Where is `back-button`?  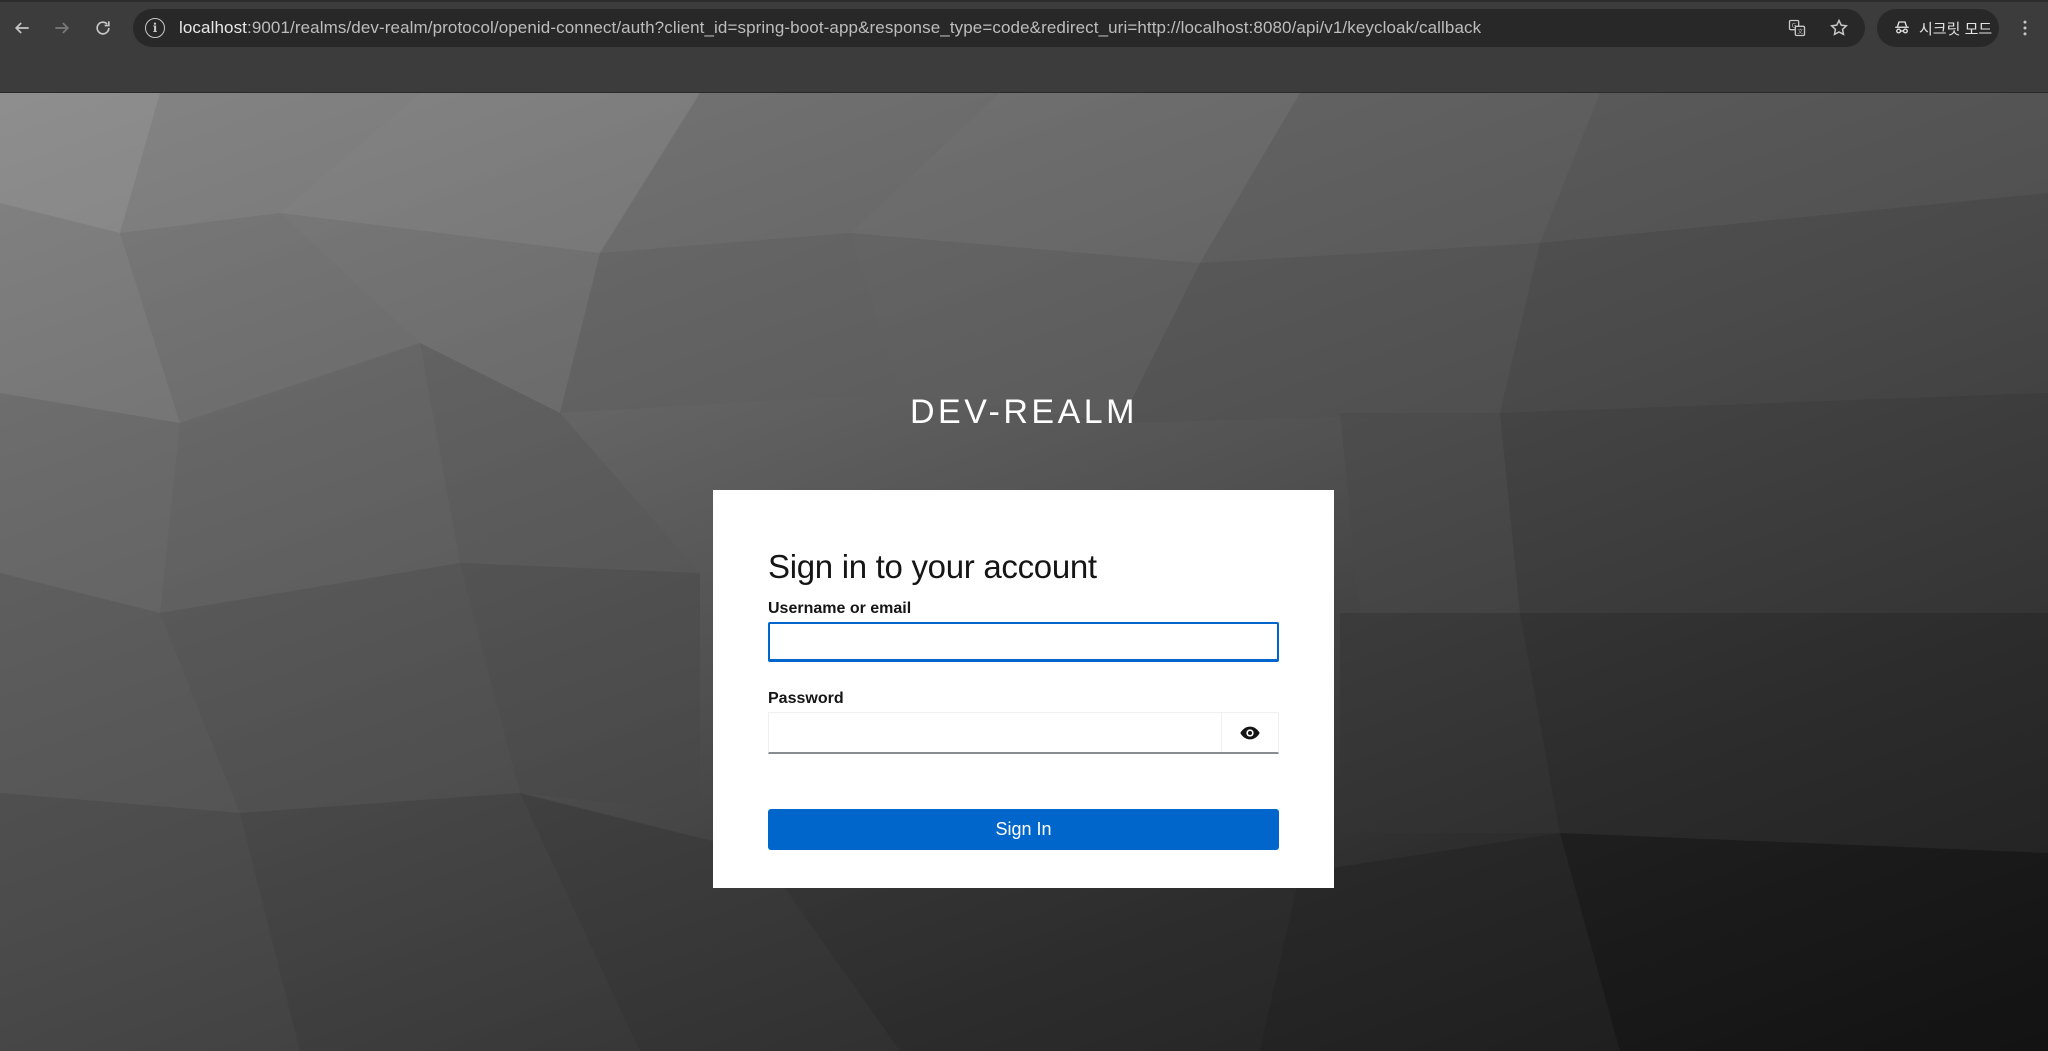
back-button is located at coordinates (22, 28).